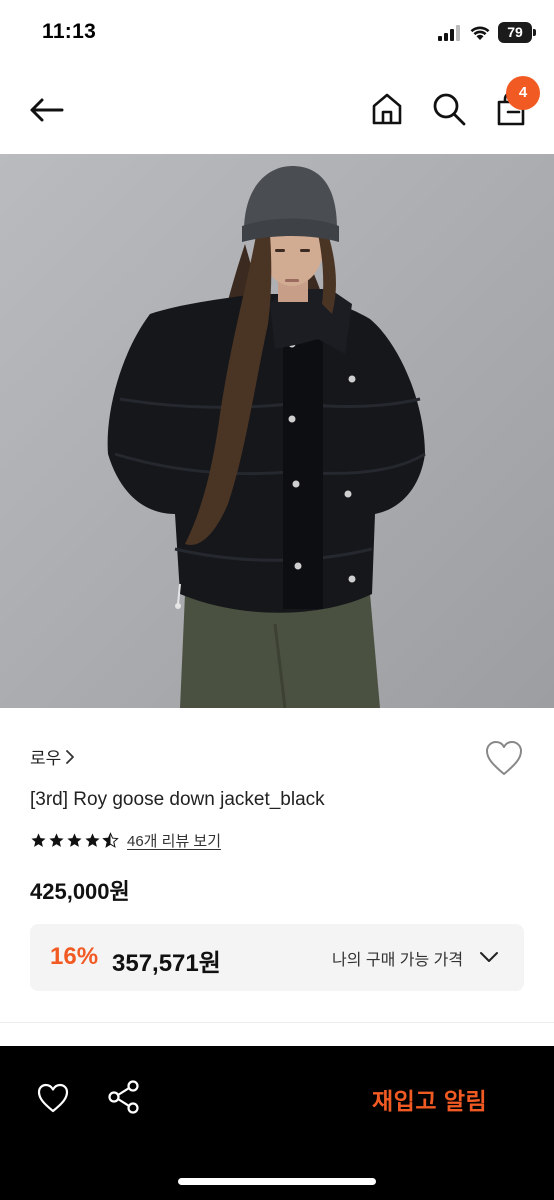 Image resolution: width=554 pixels, height=1200 pixels. Describe the element at coordinates (166, 963) in the screenshot. I see `discount-price: 357,571원` at that location.